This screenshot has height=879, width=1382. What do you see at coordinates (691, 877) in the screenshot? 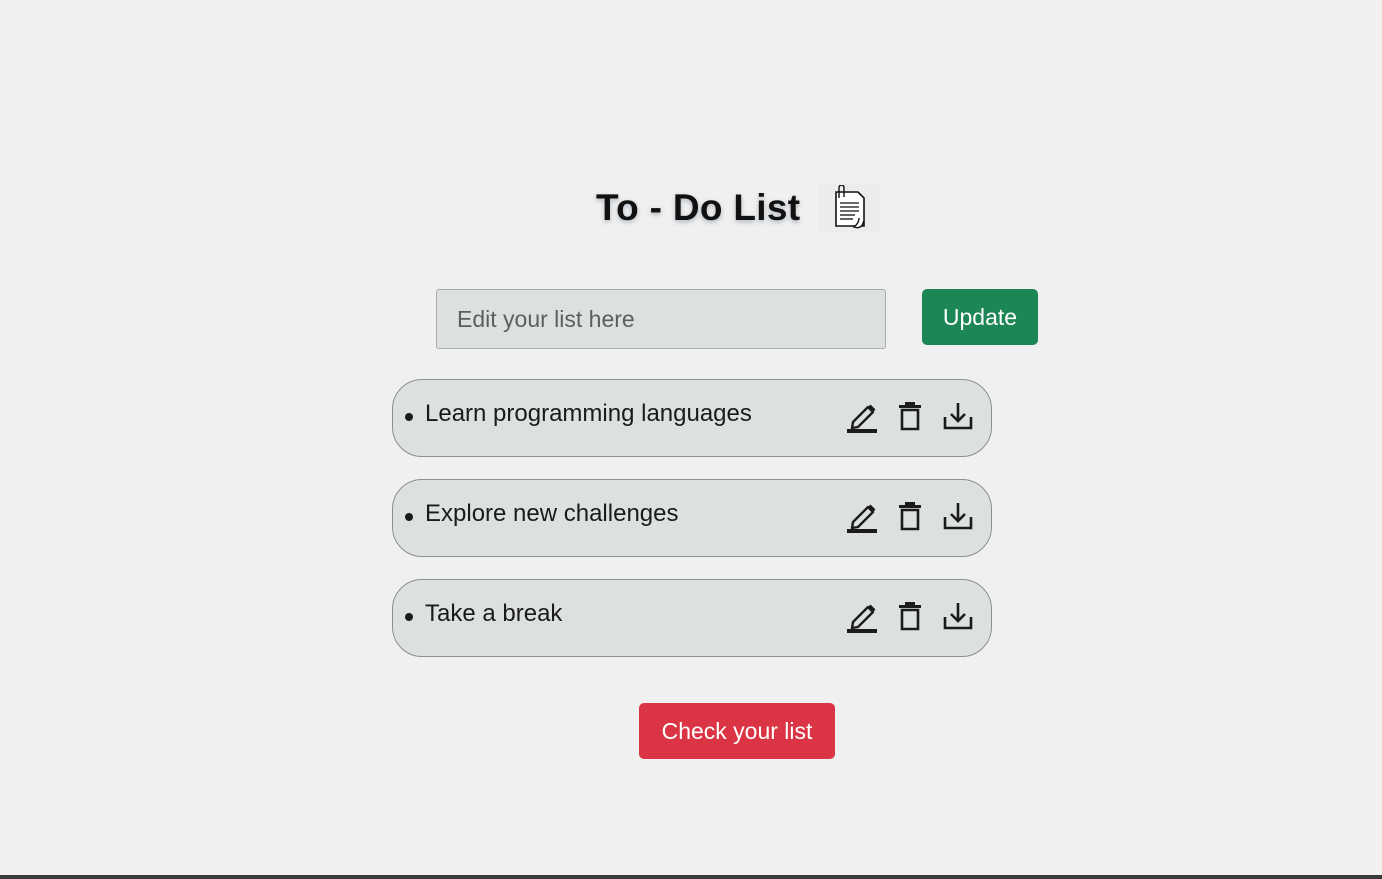
I see `bottom-border` at bounding box center [691, 877].